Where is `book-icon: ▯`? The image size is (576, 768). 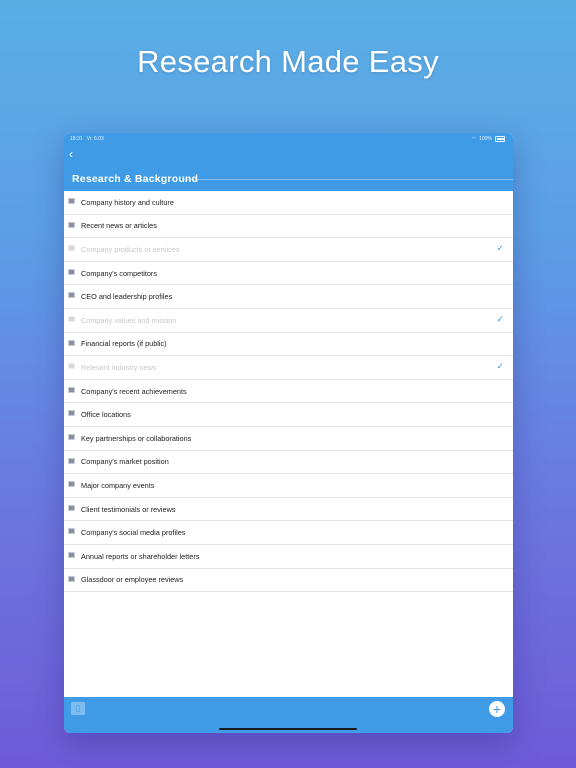 book-icon: ▯ is located at coordinates (78, 708).